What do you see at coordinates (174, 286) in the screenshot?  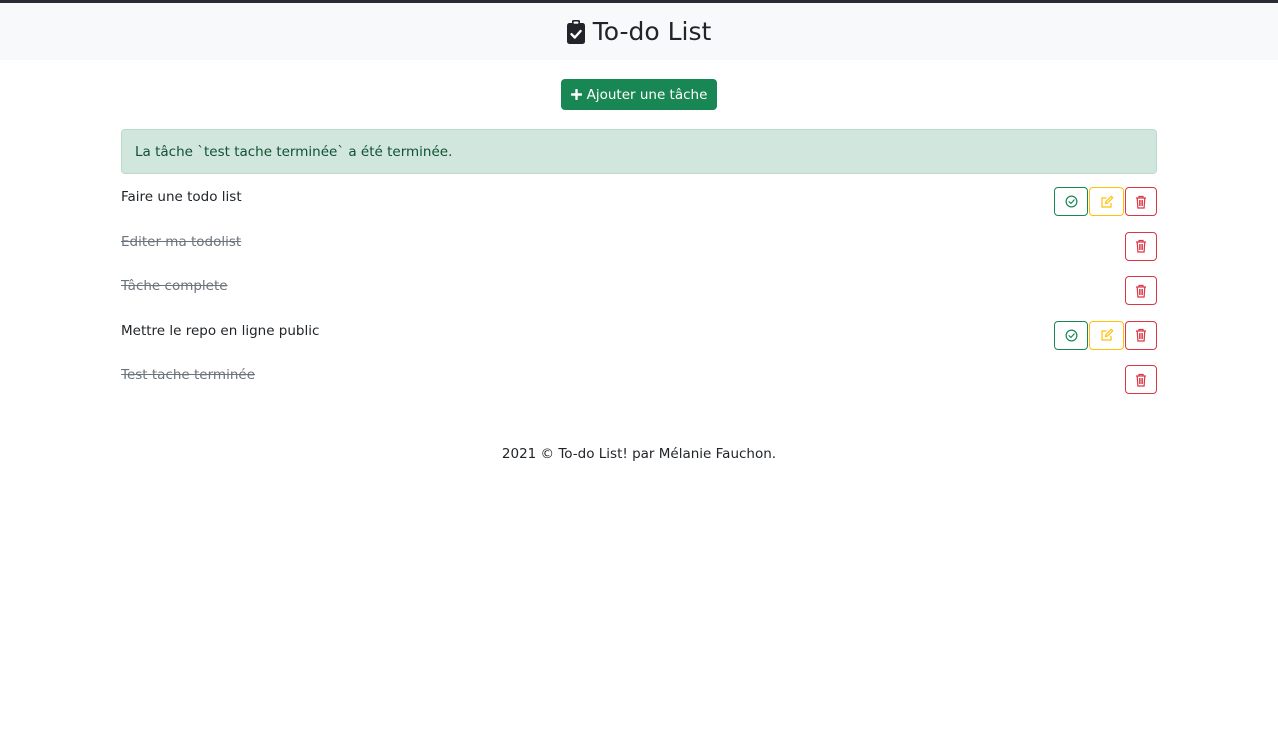 I see `task-label: Tâche complete` at bounding box center [174, 286].